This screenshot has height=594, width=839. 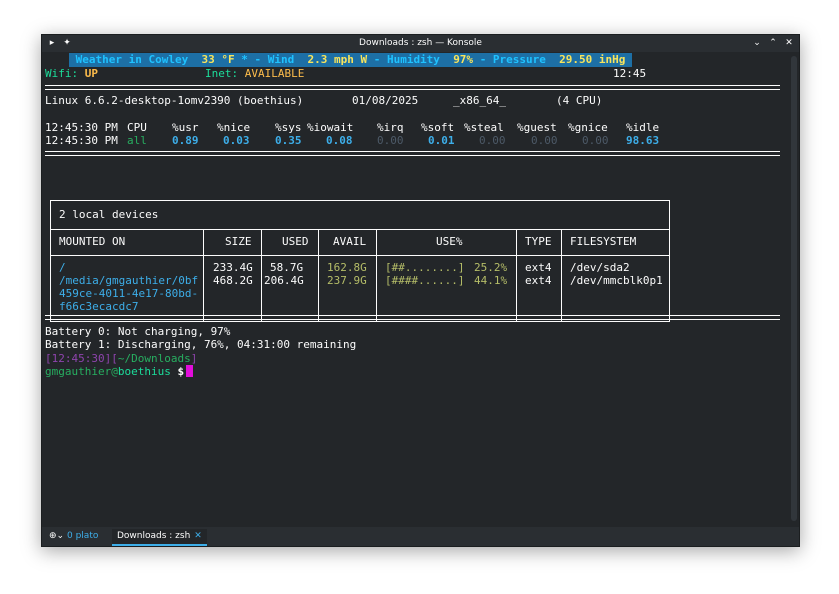 I want to click on cpu-header-irq: %irq, so click(x=390, y=127).